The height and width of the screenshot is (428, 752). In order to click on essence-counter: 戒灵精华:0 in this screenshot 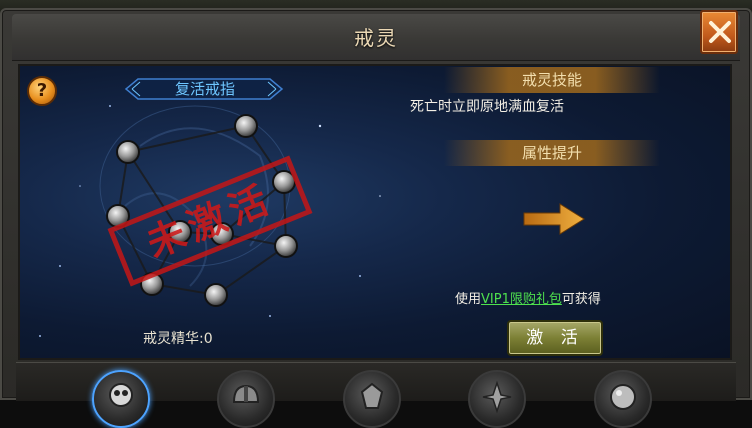, I will do `click(178, 338)`.